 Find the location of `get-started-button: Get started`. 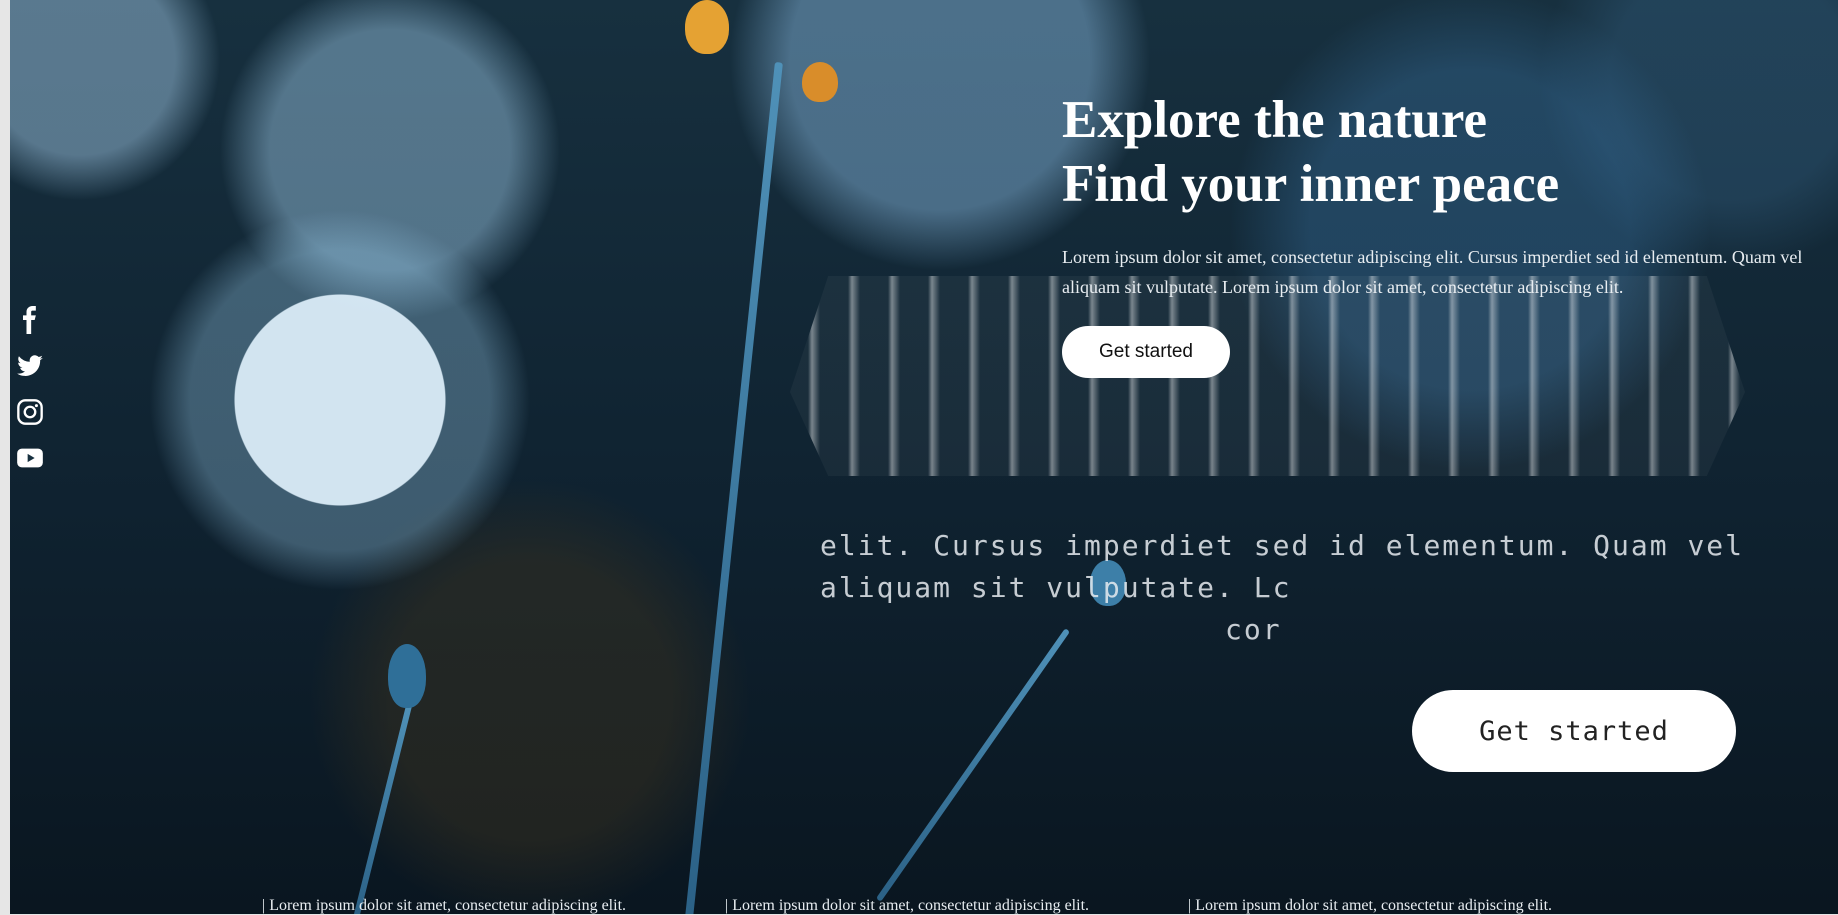

get-started-button: Get started is located at coordinates (1146, 352).